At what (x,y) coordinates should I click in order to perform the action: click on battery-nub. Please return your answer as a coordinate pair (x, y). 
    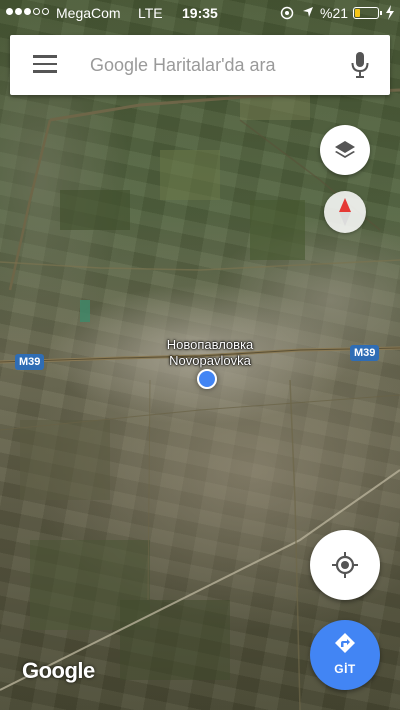
    Looking at the image, I should click on (381, 13).